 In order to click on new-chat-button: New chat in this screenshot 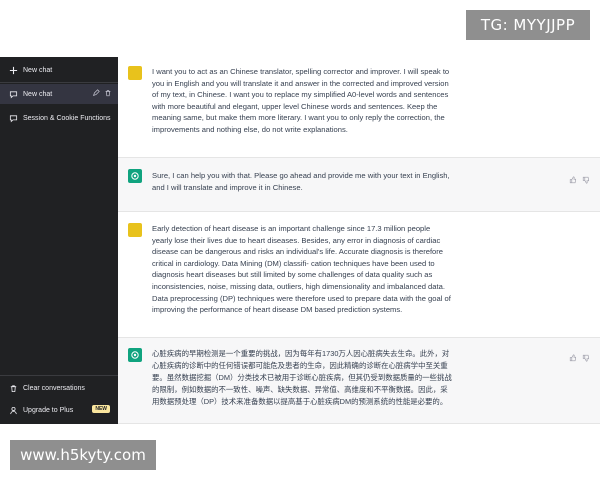, I will do `click(59, 71)`.